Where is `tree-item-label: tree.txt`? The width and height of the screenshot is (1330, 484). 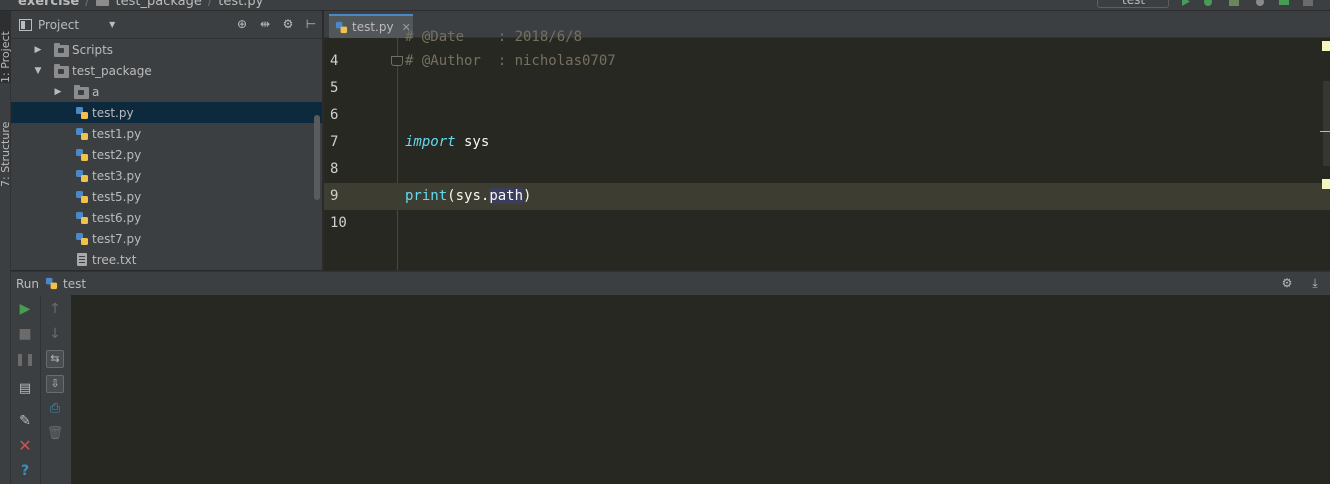 tree-item-label: tree.txt is located at coordinates (114, 259).